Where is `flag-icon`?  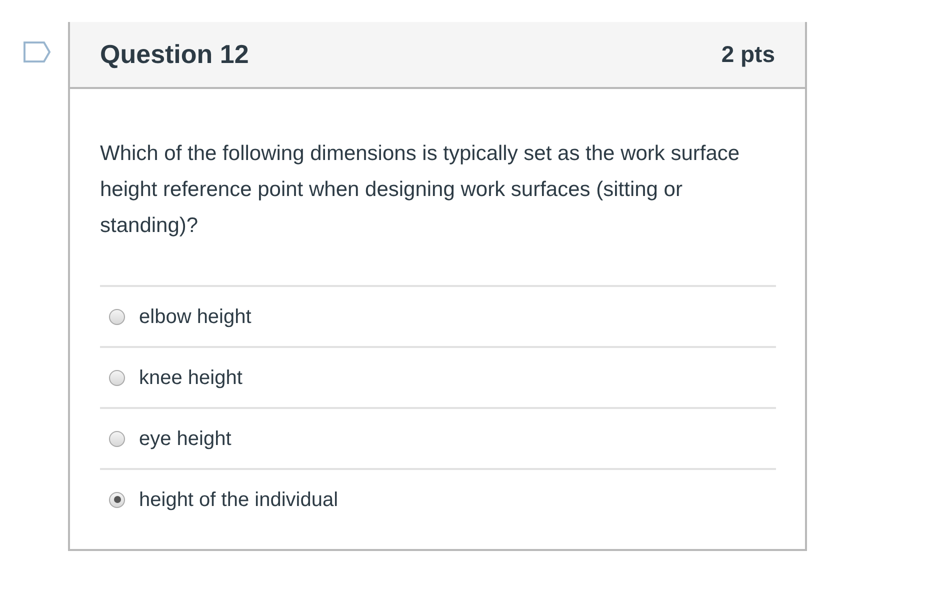
flag-icon is located at coordinates (37, 52).